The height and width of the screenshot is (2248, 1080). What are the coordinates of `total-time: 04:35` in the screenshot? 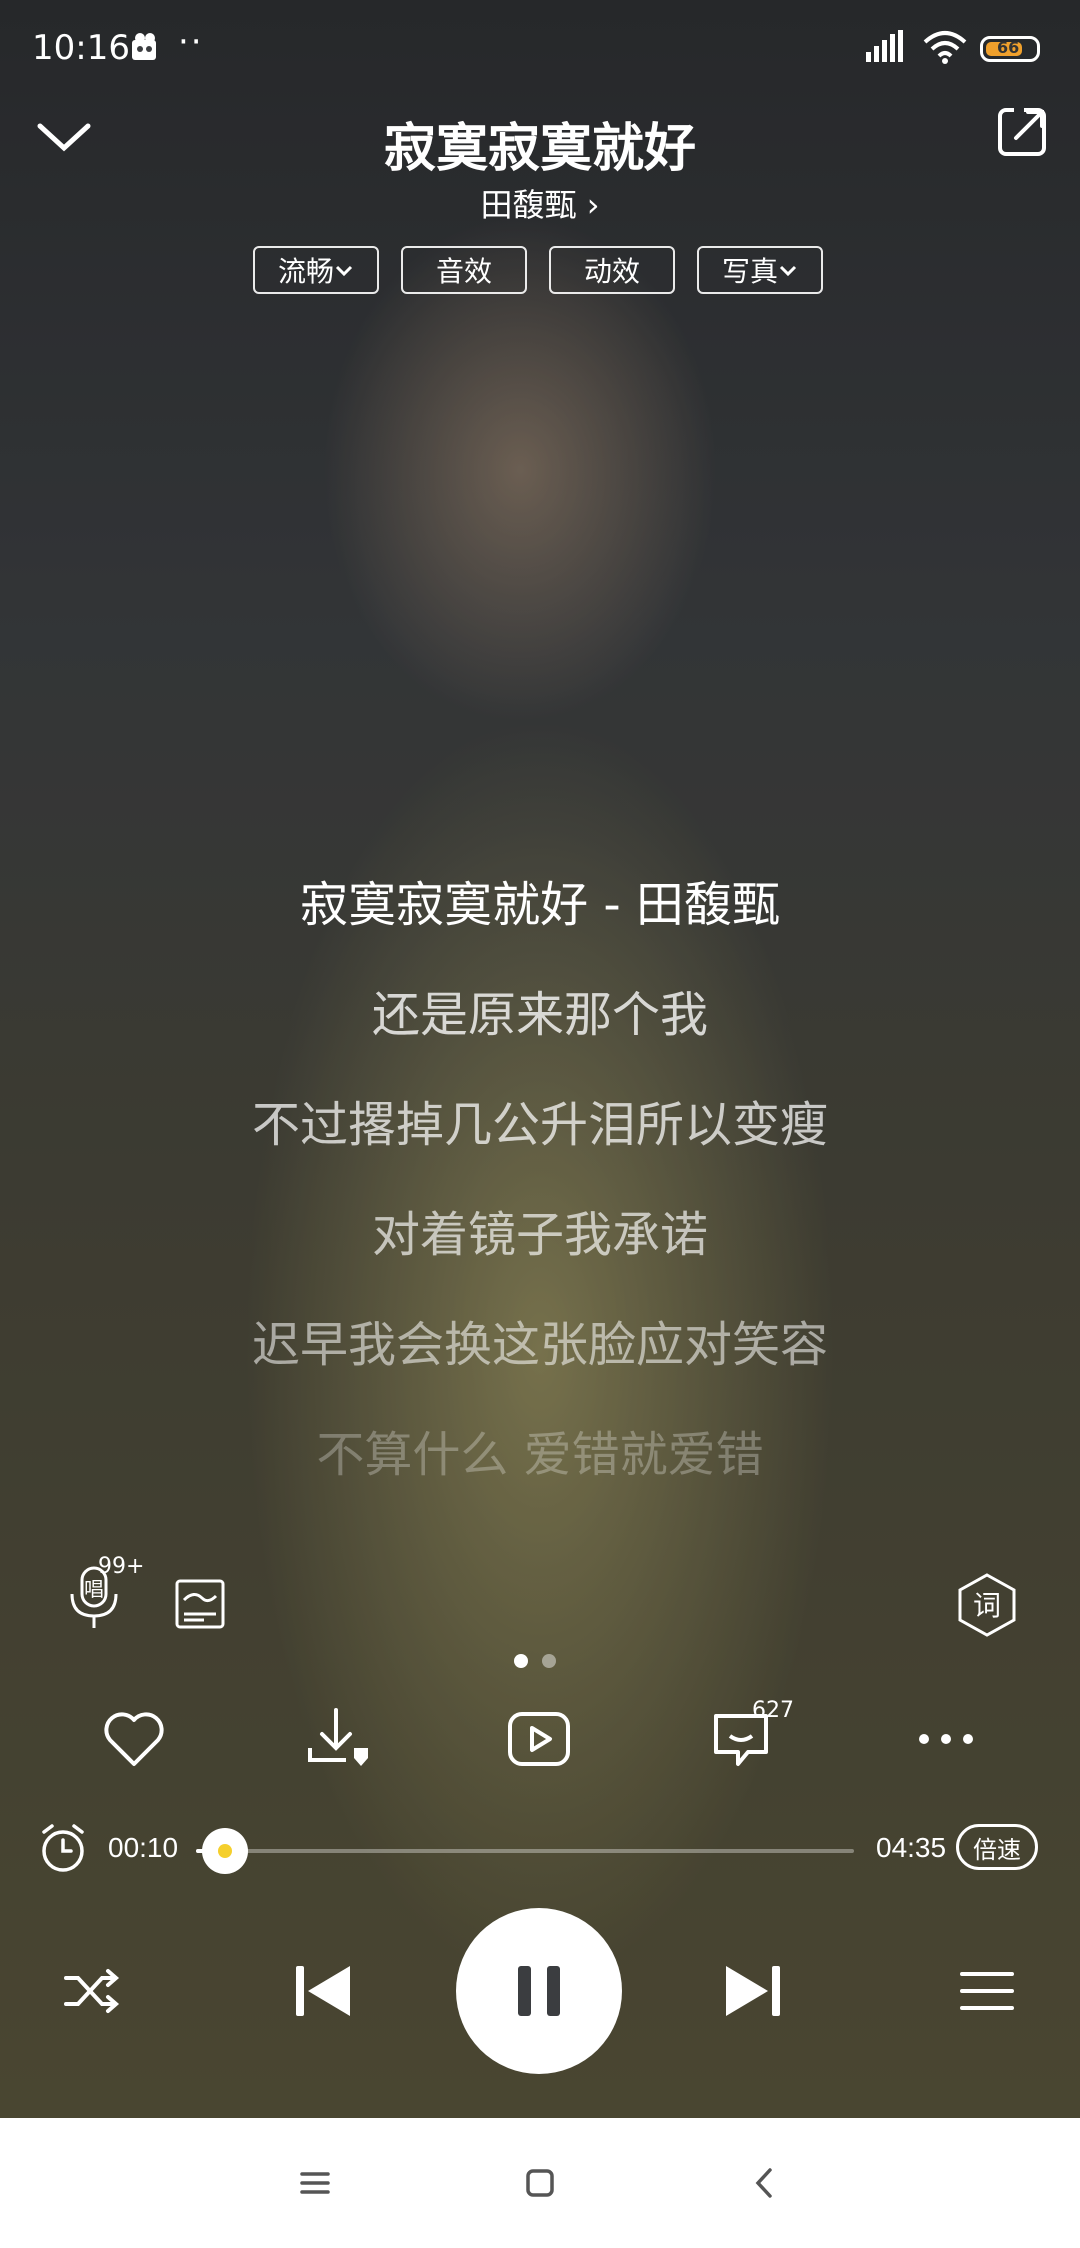 It's located at (911, 1847).